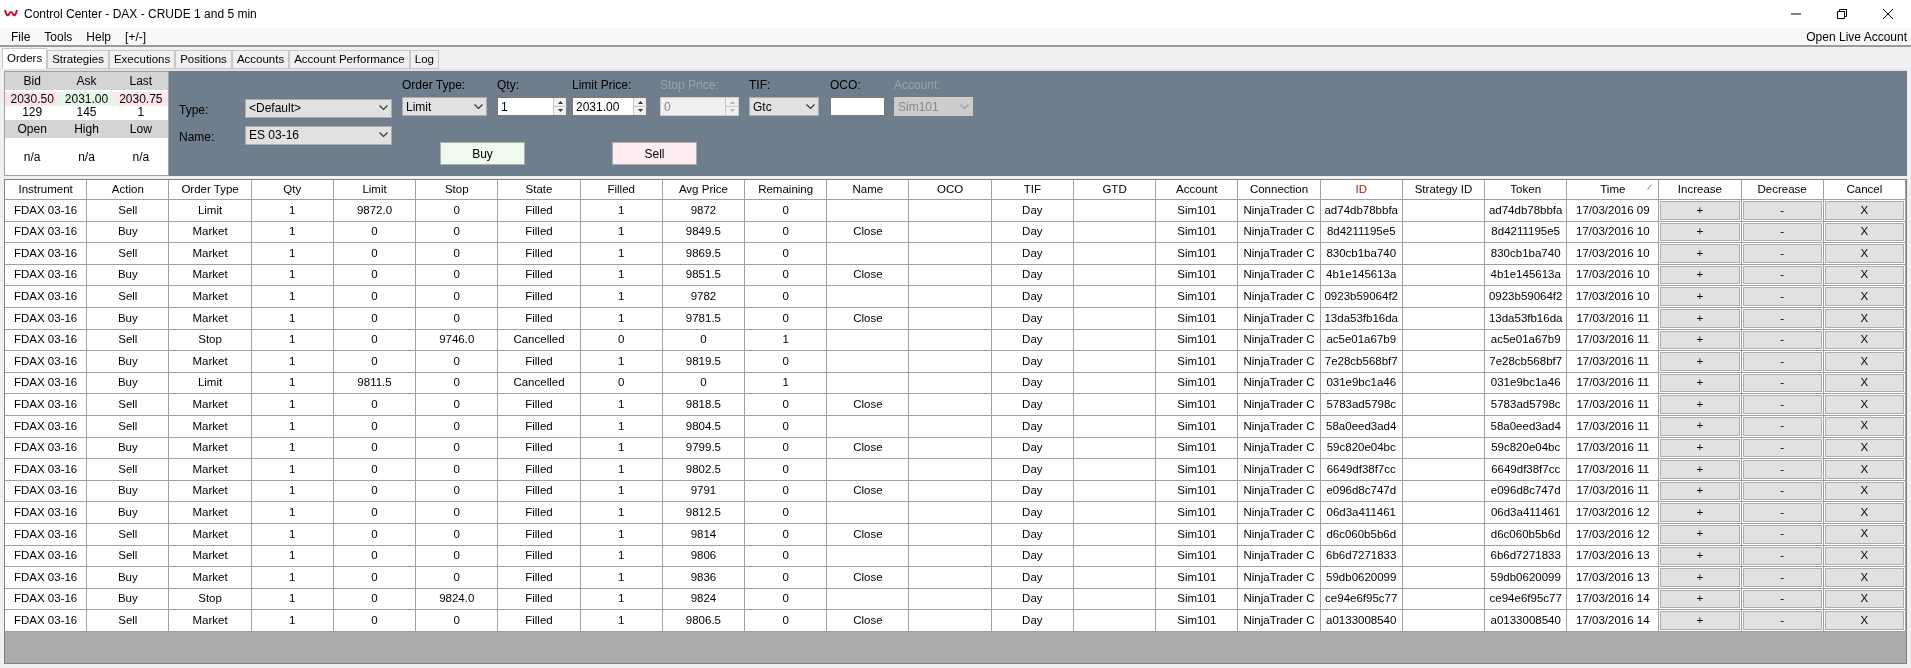 The image size is (1911, 668). I want to click on menu-item: File, so click(21, 36).